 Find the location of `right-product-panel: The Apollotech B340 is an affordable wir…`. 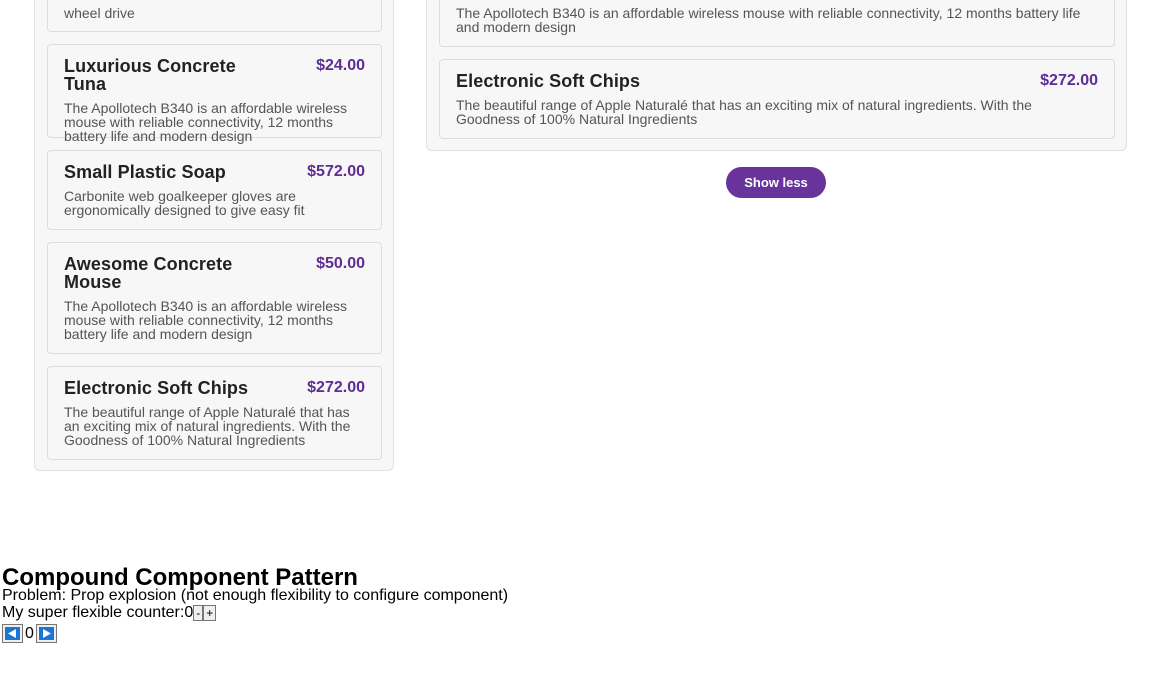

right-product-panel: The Apollotech B340 is an affordable wir… is located at coordinates (776, 75).